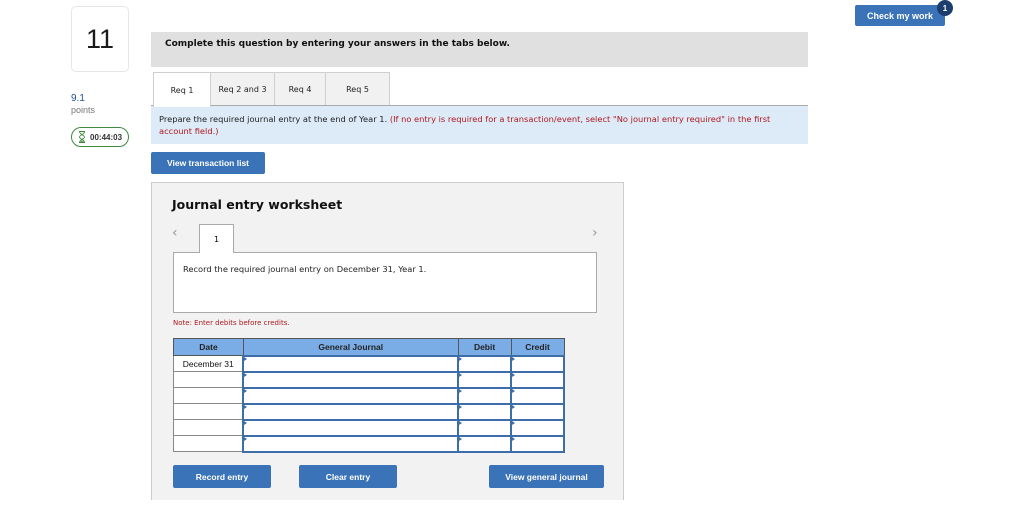  Describe the element at coordinates (257, 204) in the screenshot. I see `worksheet-title: Journal entry worksheet` at that location.